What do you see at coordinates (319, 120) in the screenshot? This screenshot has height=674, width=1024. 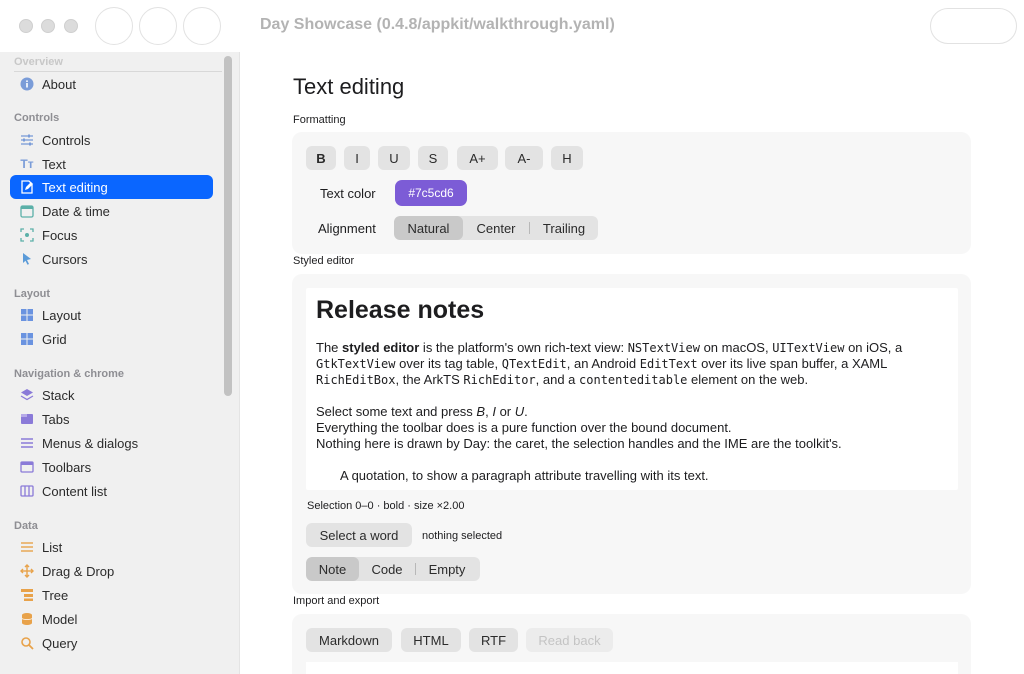 I see `formatting-section-label: Formatting` at bounding box center [319, 120].